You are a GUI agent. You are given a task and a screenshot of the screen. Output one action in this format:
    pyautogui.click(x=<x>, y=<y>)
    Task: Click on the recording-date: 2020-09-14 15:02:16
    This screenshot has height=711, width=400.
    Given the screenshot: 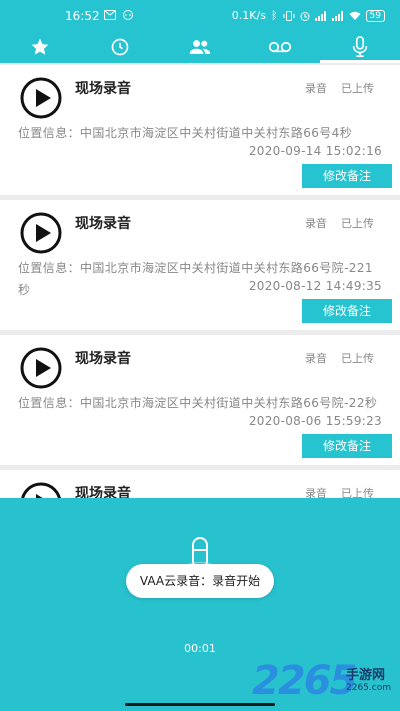 What is the action you would take?
    pyautogui.click(x=315, y=151)
    